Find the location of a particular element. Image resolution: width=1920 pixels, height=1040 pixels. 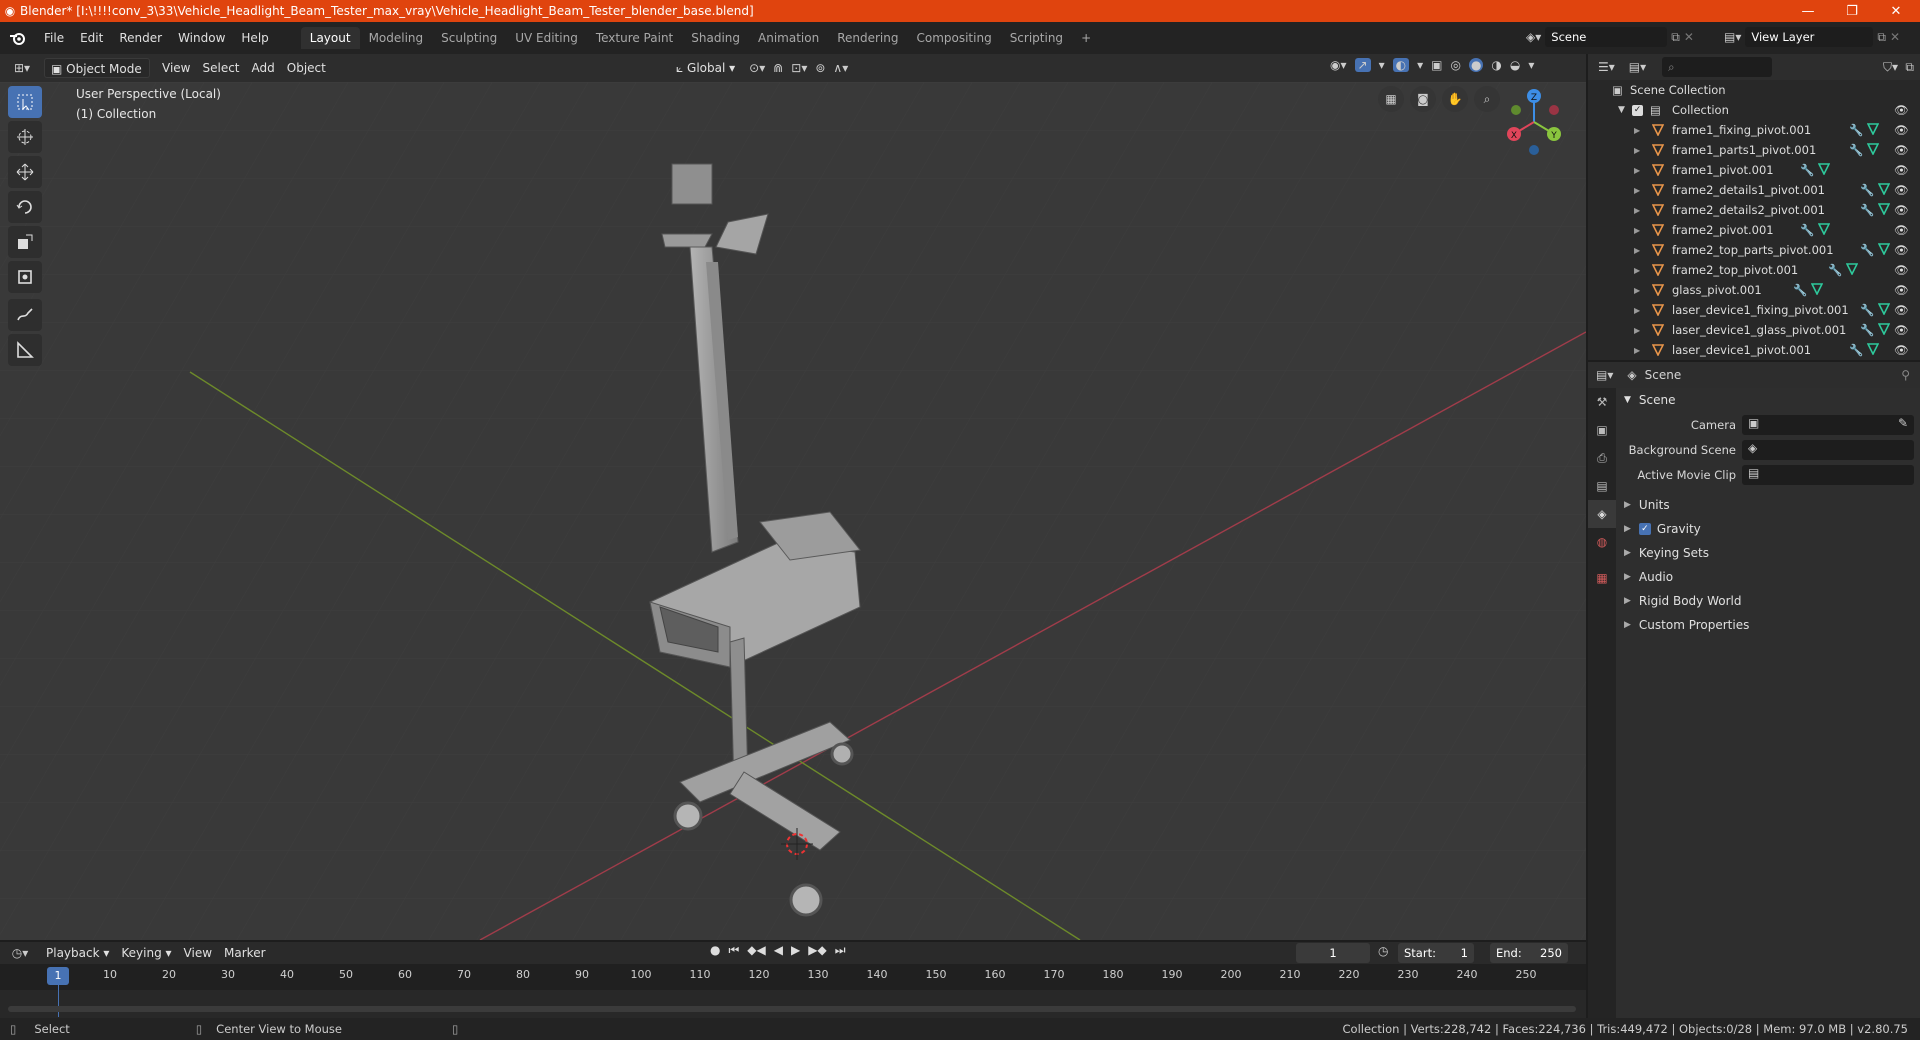

background-scene-field: ◈ is located at coordinates (1828, 449).